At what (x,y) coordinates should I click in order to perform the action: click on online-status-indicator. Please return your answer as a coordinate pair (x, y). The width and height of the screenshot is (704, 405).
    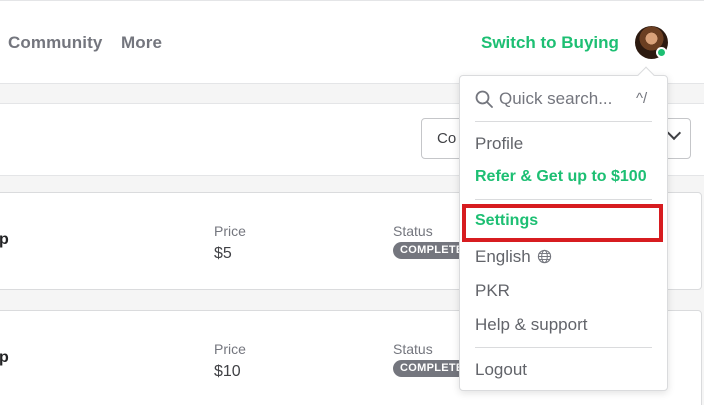
    Looking at the image, I should click on (661, 52).